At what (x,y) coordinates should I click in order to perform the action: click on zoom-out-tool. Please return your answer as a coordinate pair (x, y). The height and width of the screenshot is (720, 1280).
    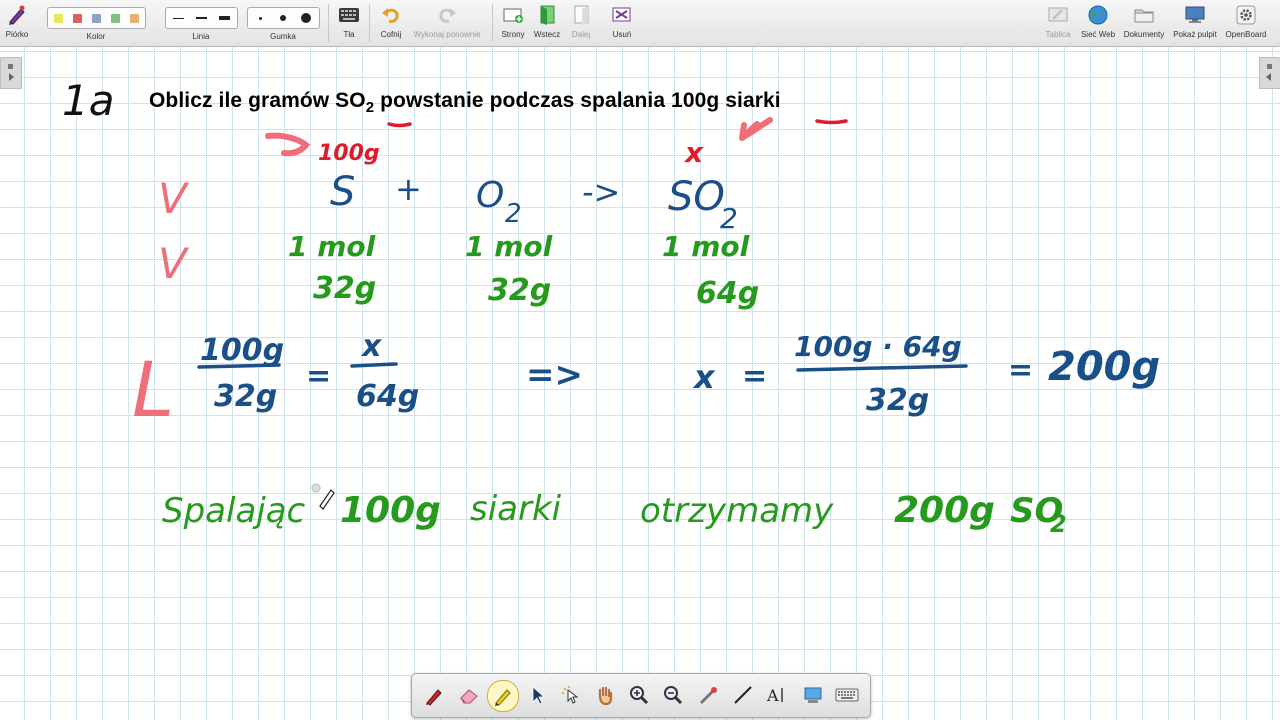
    Looking at the image, I should click on (673, 695).